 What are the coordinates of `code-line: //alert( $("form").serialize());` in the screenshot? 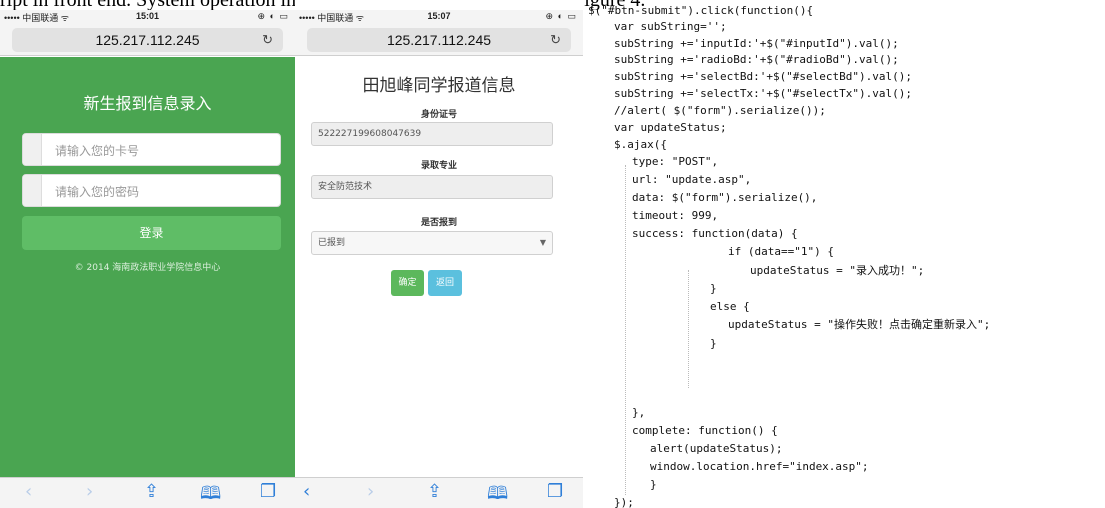 It's located at (720, 110).